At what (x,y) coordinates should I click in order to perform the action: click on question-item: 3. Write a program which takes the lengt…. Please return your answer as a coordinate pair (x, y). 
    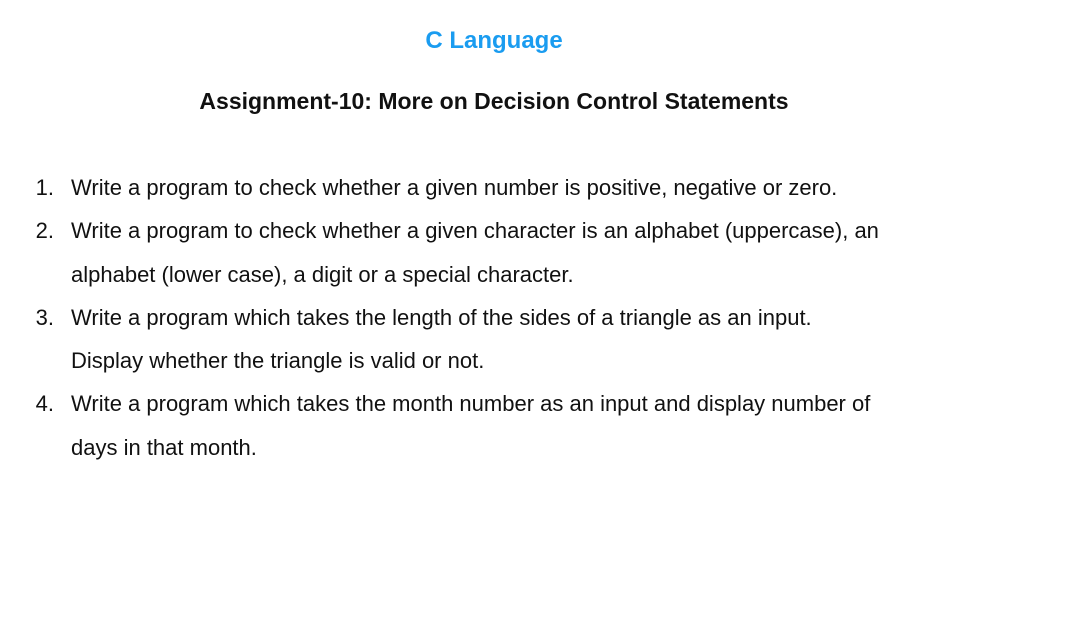
    Looking at the image, I should click on (539, 339).